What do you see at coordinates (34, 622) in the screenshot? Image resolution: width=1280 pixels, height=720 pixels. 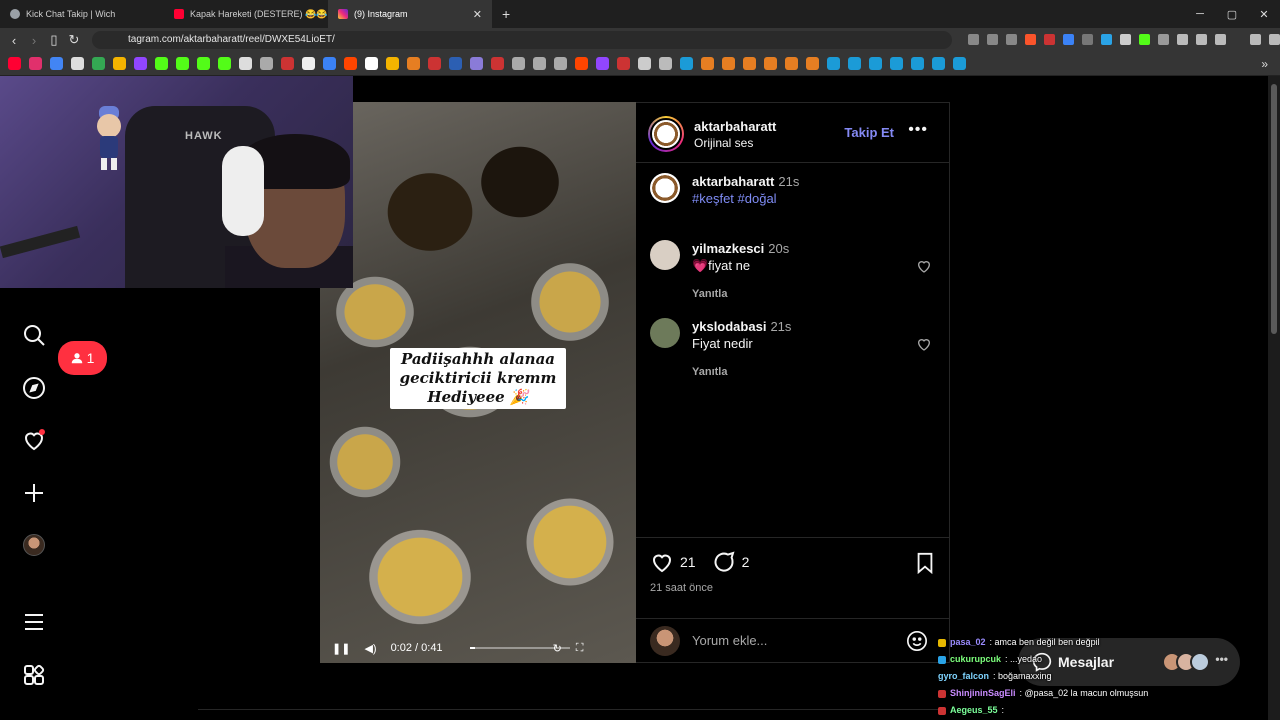 I see `more-menu-icon` at bounding box center [34, 622].